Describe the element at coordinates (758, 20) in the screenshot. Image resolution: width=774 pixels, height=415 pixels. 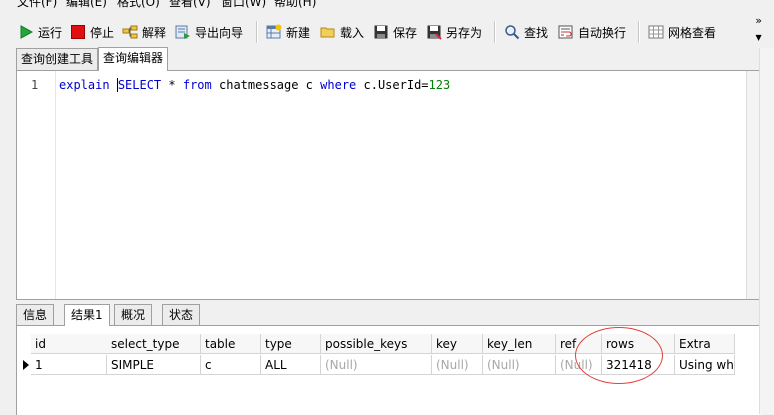
I see `overflow-chevron-icon: »` at that location.